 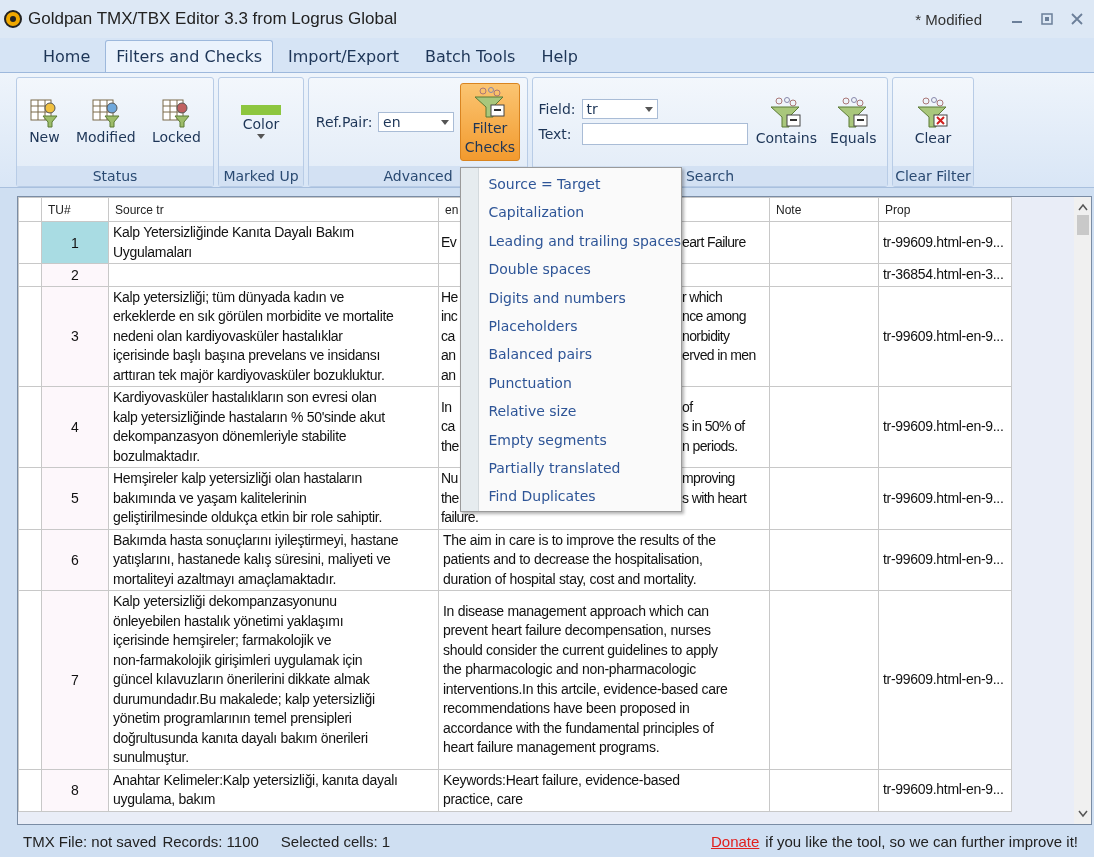 What do you see at coordinates (1082, 510) in the screenshot?
I see `vertical-scrollbar` at bounding box center [1082, 510].